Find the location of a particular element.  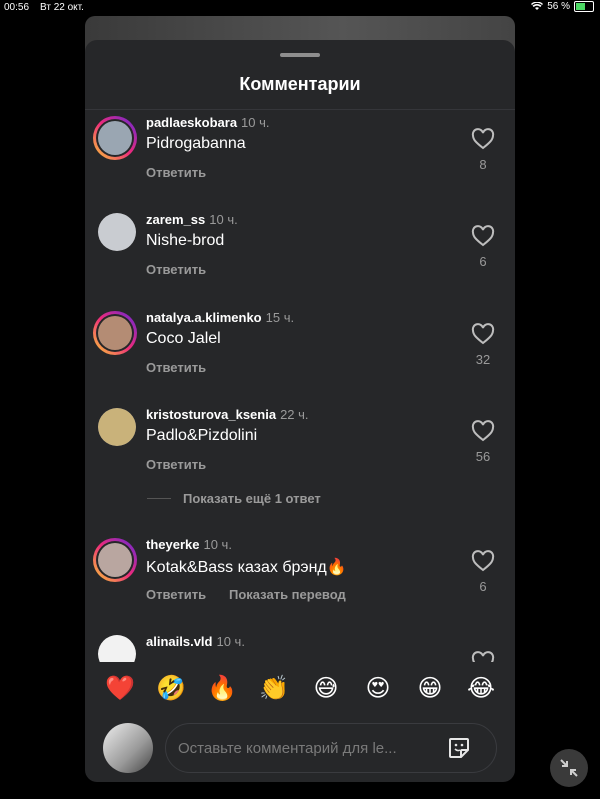

emoji-button: 😅 is located at coordinates (326, 689).